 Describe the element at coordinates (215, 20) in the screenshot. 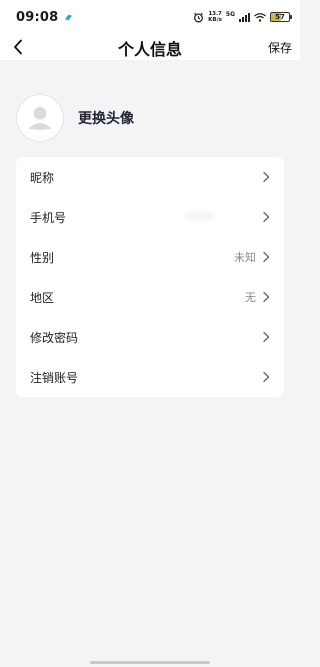

I see `network-speed-unit: KB/s` at that location.